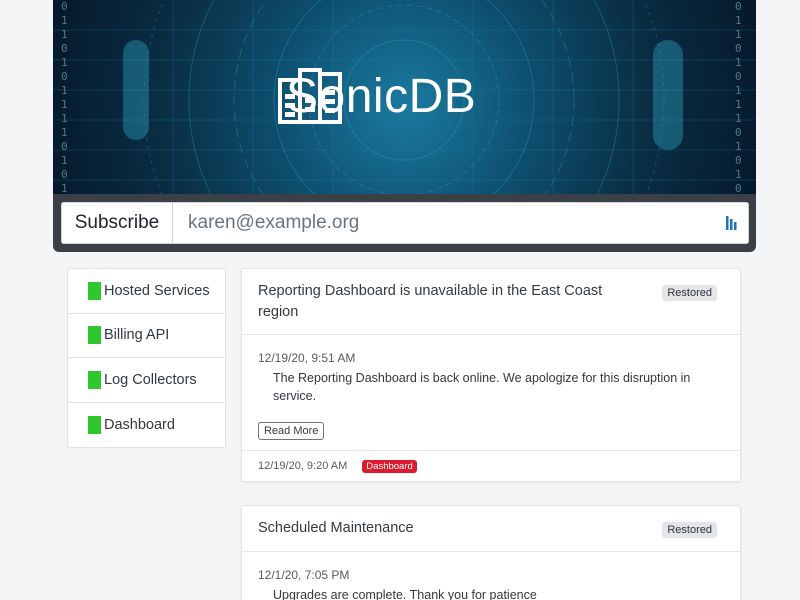 Image resolution: width=800 pixels, height=600 pixels. Describe the element at coordinates (291, 431) in the screenshot. I see `read-more-button: Read More` at that location.